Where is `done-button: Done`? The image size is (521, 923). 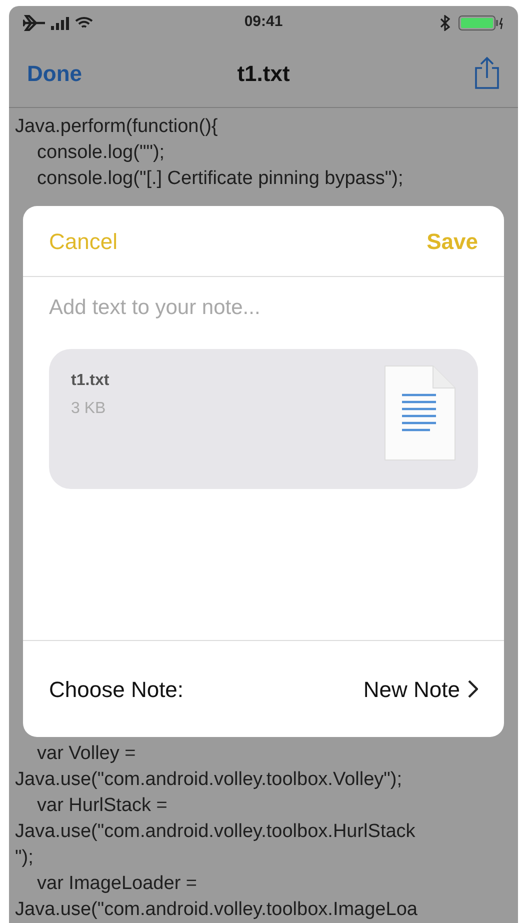 done-button: Done is located at coordinates (67, 73).